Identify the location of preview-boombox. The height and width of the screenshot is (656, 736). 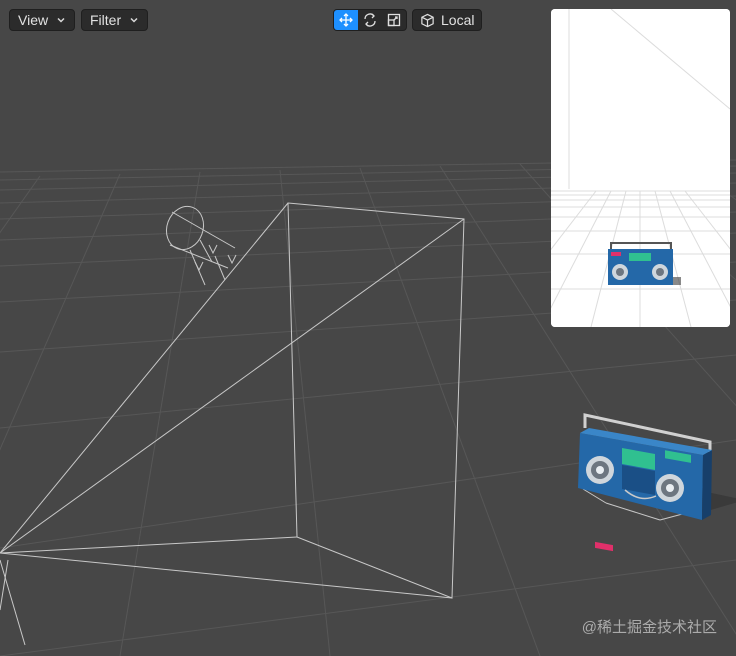
(644, 263).